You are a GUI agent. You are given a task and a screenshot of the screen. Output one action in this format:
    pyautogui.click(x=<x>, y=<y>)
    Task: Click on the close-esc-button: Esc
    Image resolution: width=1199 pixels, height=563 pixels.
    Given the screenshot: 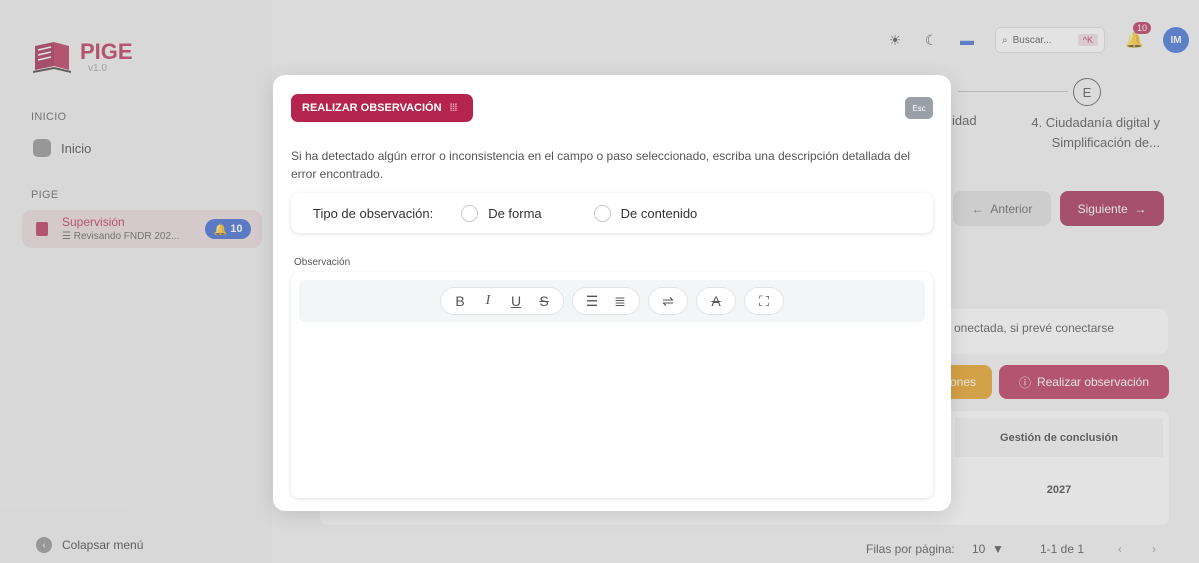 What is the action you would take?
    pyautogui.click(x=919, y=108)
    